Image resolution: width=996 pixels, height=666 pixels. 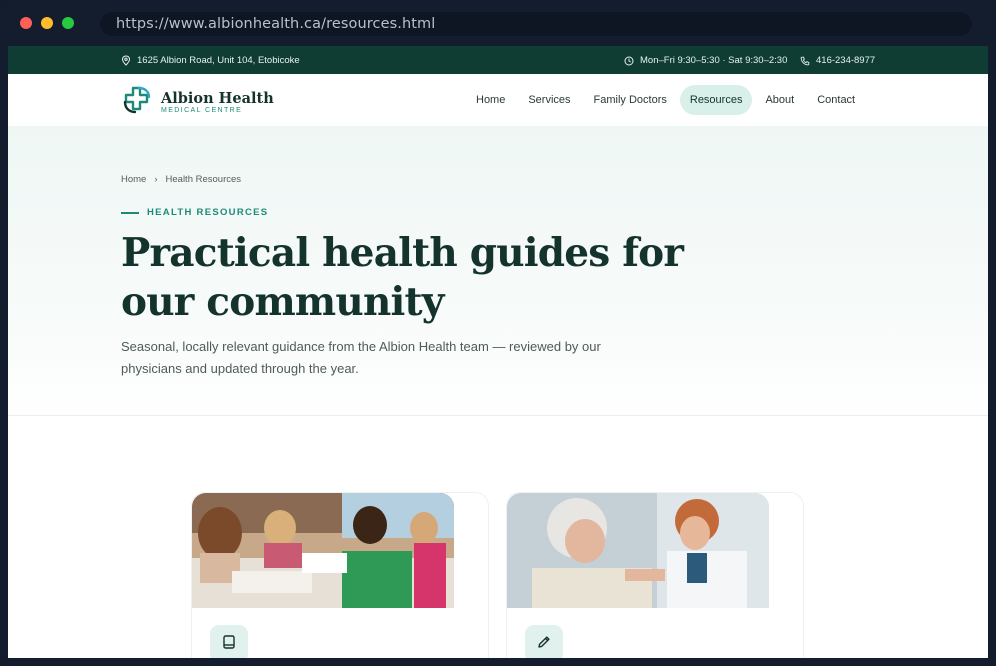 I want to click on children-classroom-photo, so click(x=323, y=550).